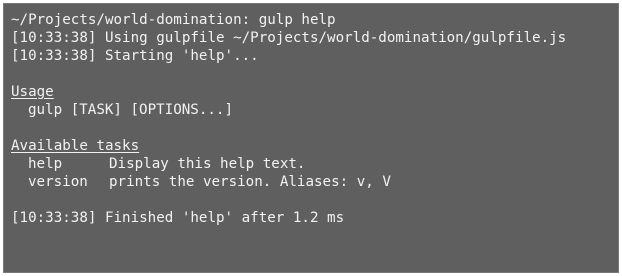  I want to click on task-row-help: help Display this help text., so click(314, 164).